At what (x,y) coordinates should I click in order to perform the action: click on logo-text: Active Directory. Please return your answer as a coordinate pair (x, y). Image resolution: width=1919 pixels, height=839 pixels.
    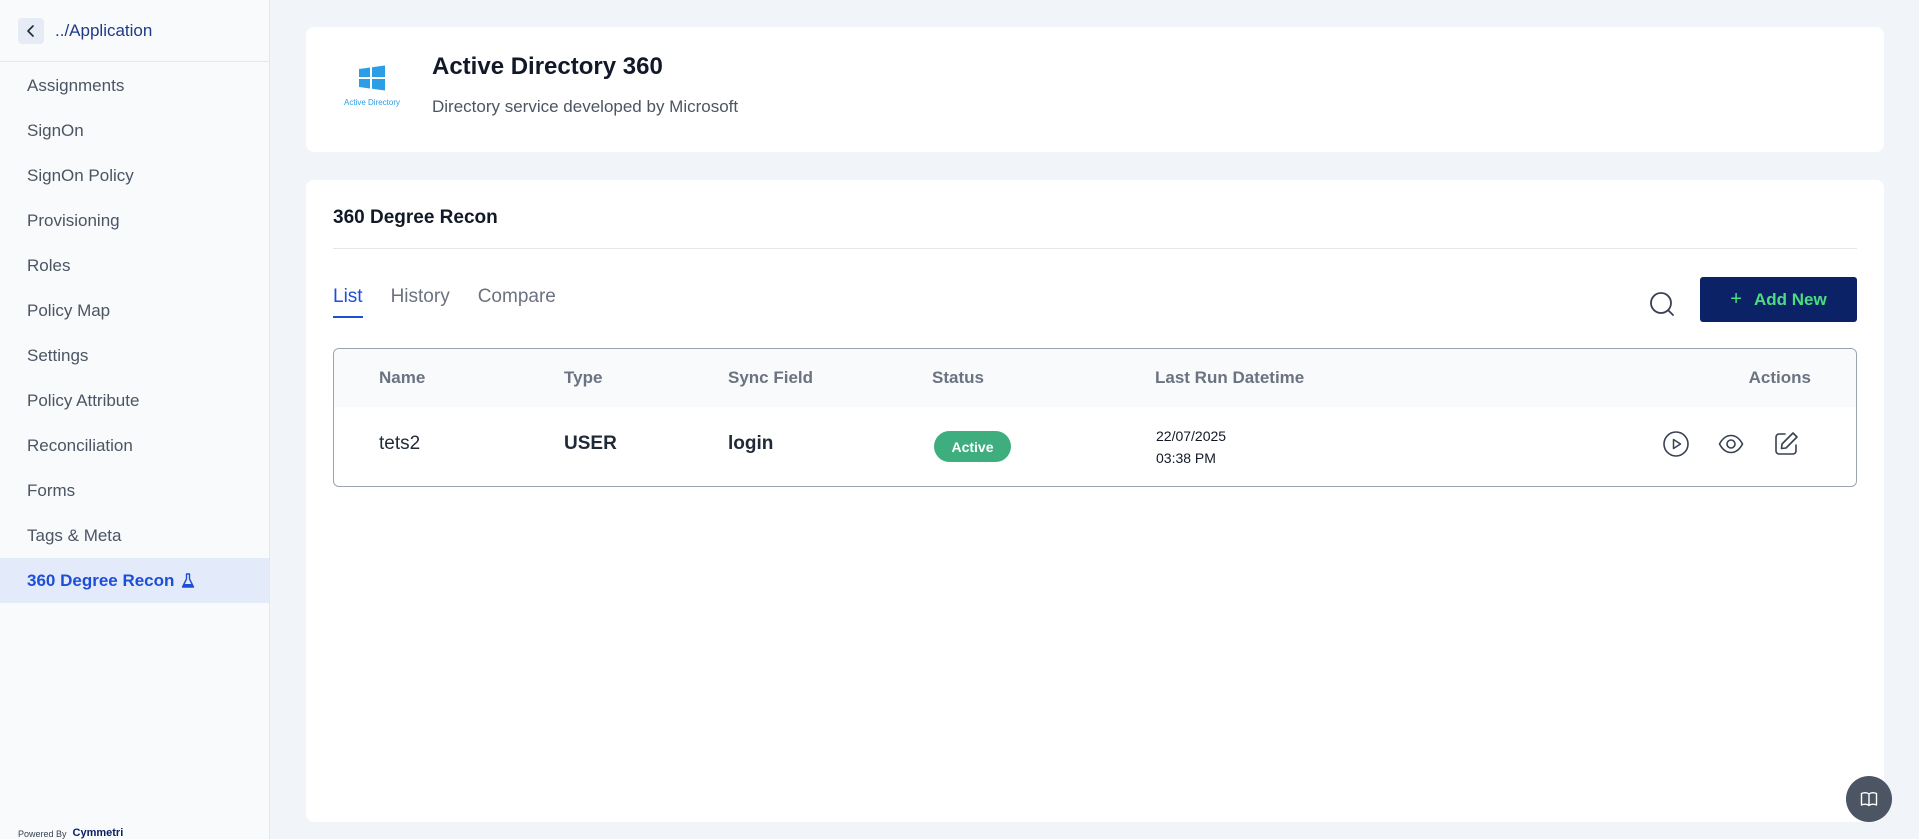
    Looking at the image, I should click on (371, 102).